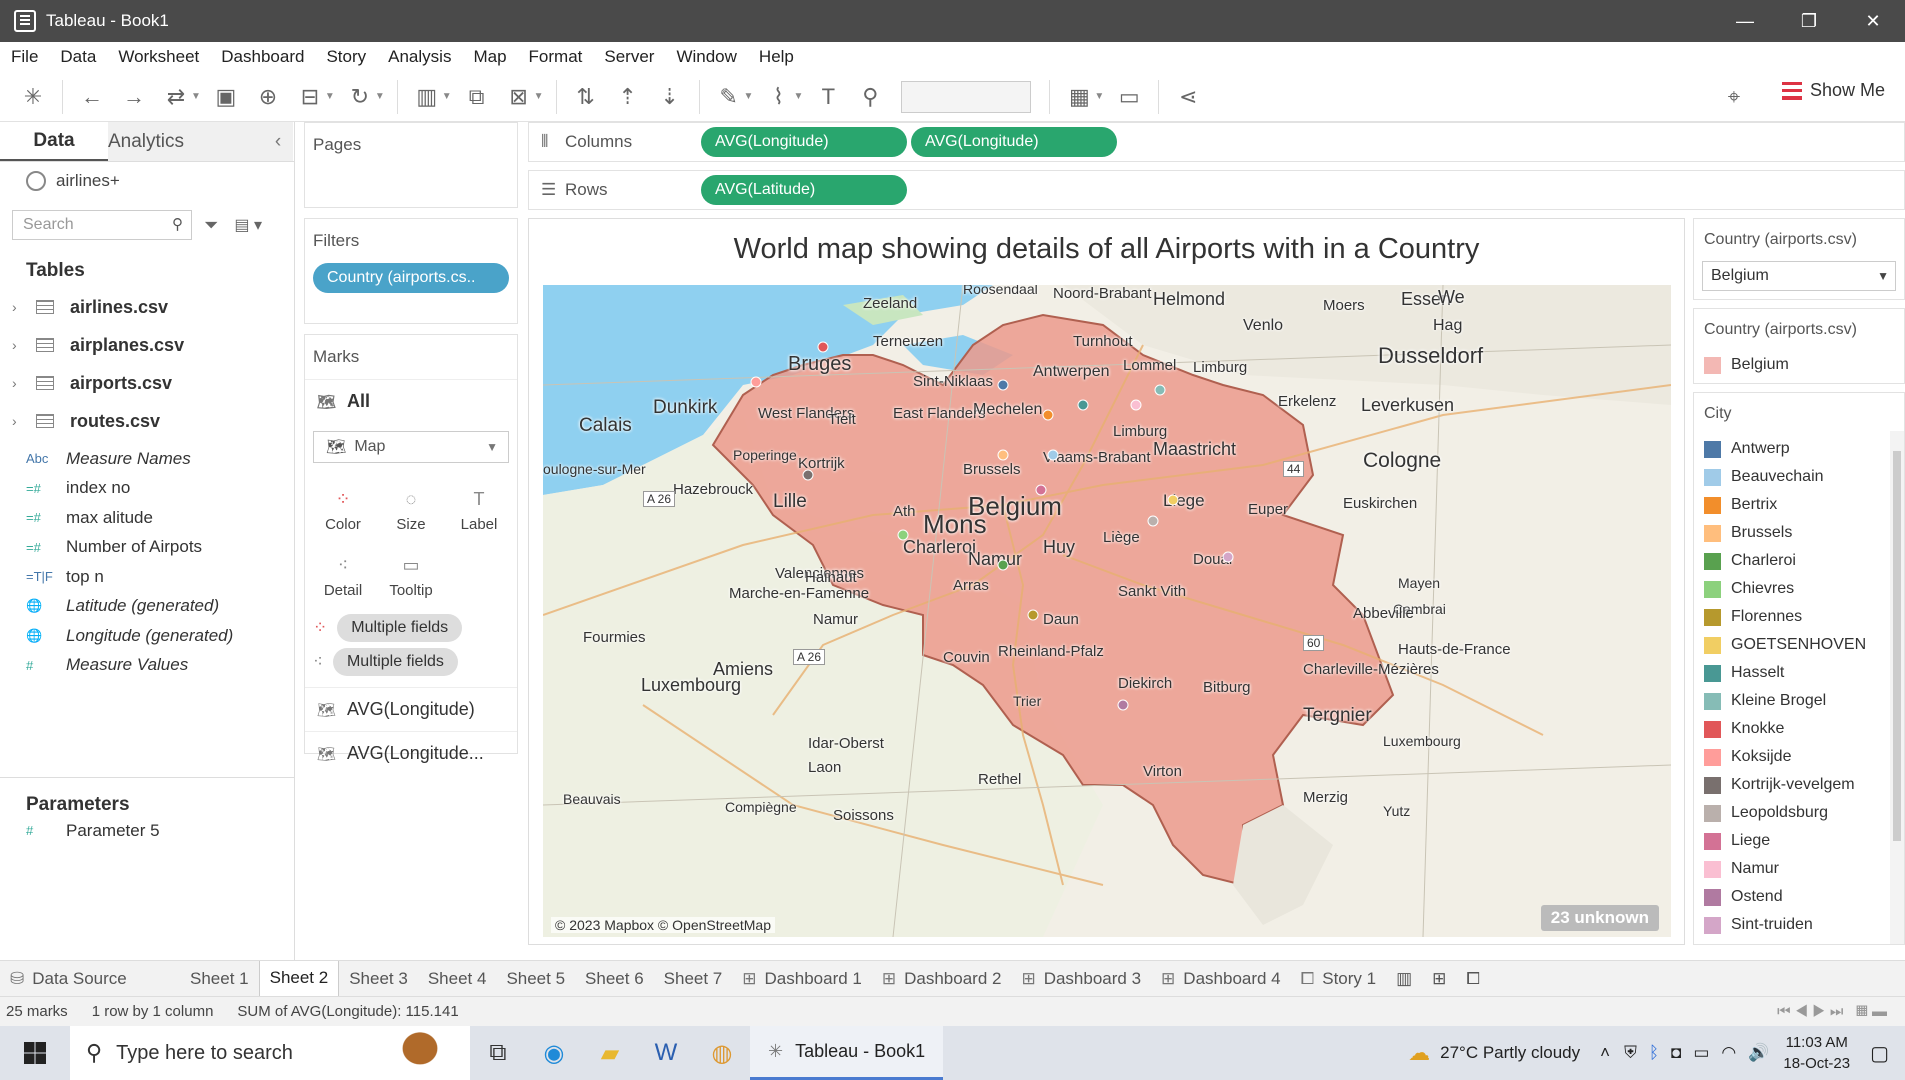 This screenshot has width=1905, height=1080. What do you see at coordinates (870, 97) in the screenshot?
I see `fix-axes-icon: ⚲` at bounding box center [870, 97].